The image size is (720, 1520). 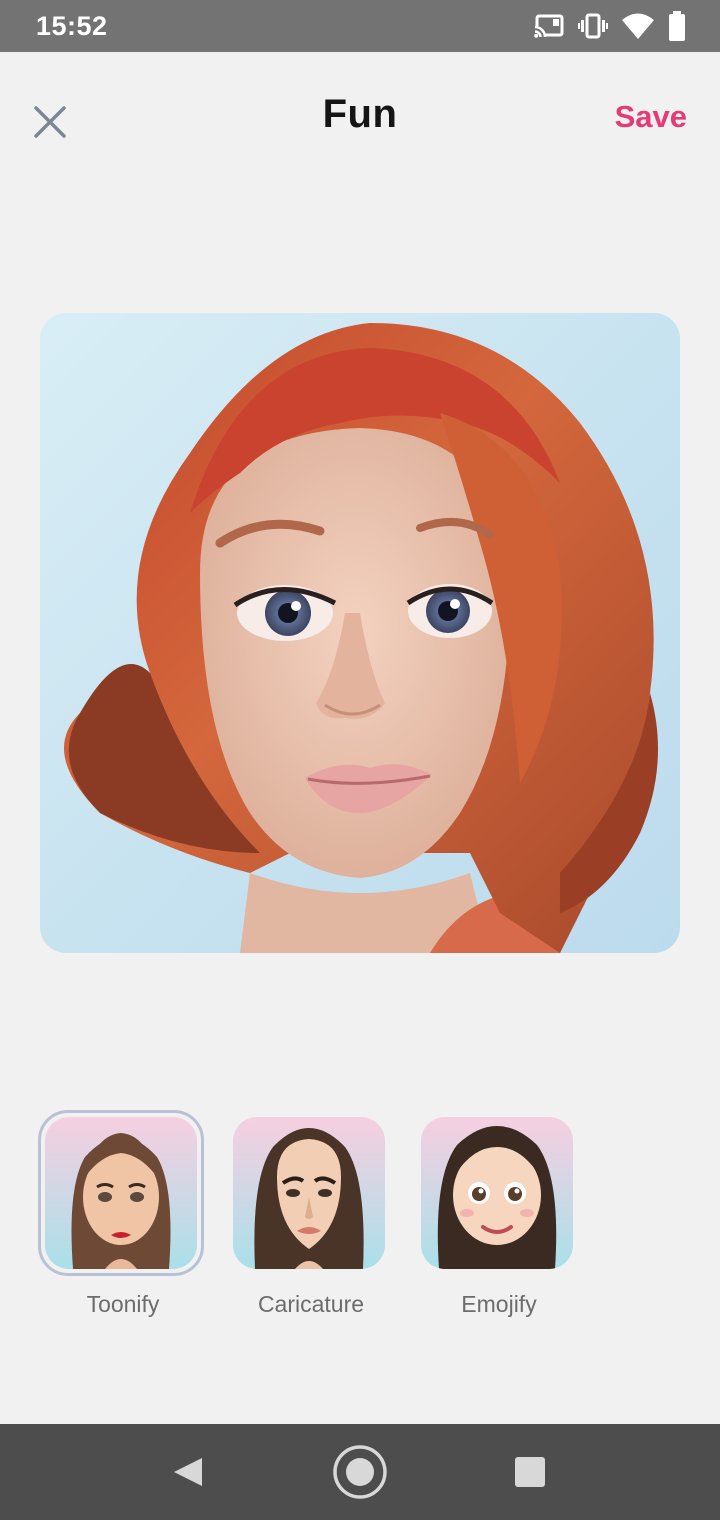 I want to click on system-nav-bar, so click(x=360, y=1472).